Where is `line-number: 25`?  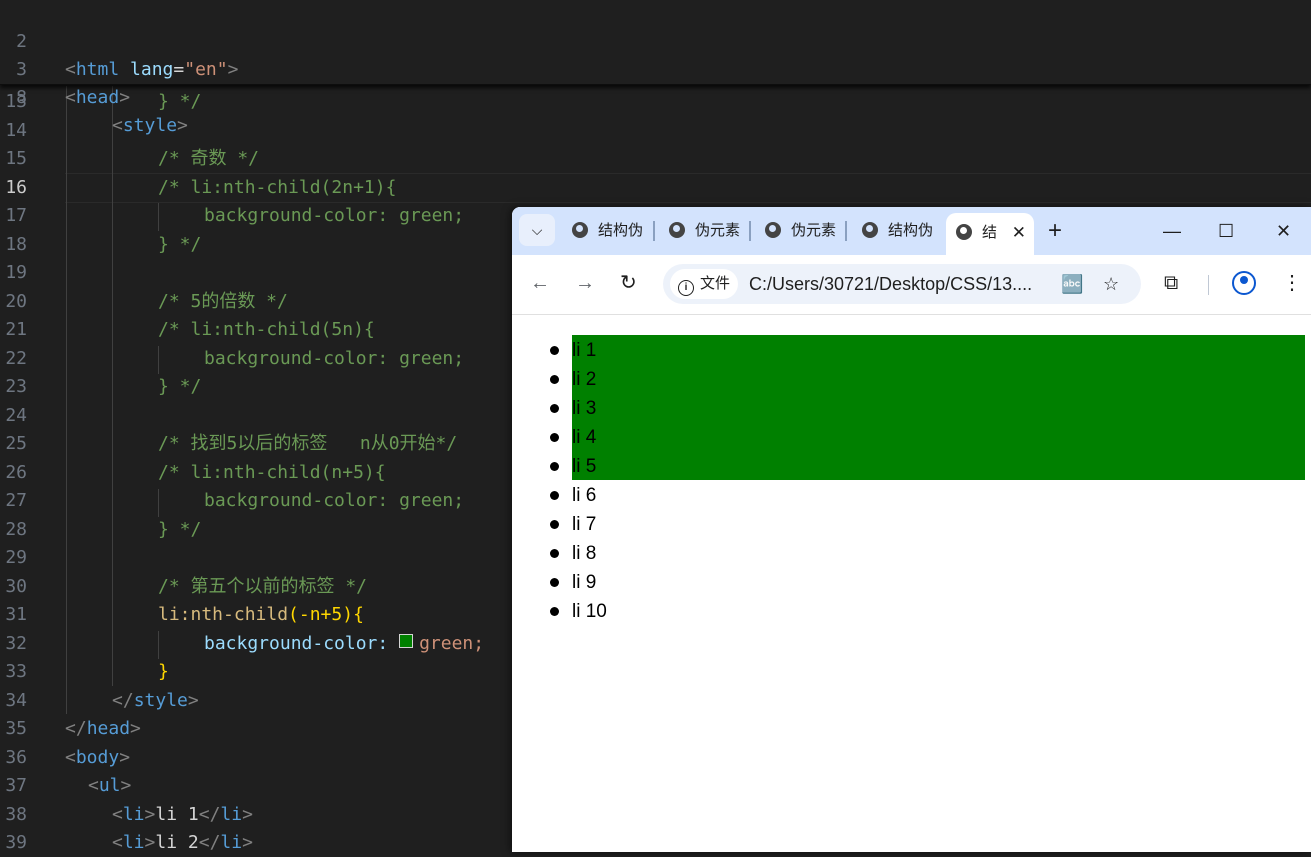
line-number: 25 is located at coordinates (16, 443).